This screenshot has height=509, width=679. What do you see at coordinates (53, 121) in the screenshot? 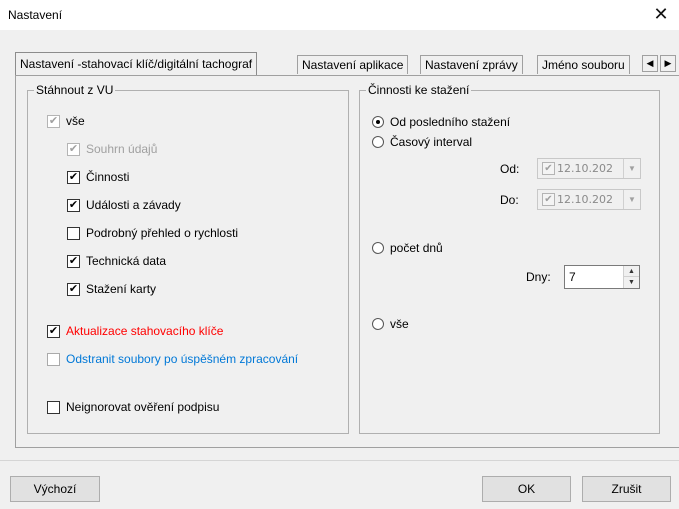
I see `checkbox-all-box: ✔` at bounding box center [53, 121].